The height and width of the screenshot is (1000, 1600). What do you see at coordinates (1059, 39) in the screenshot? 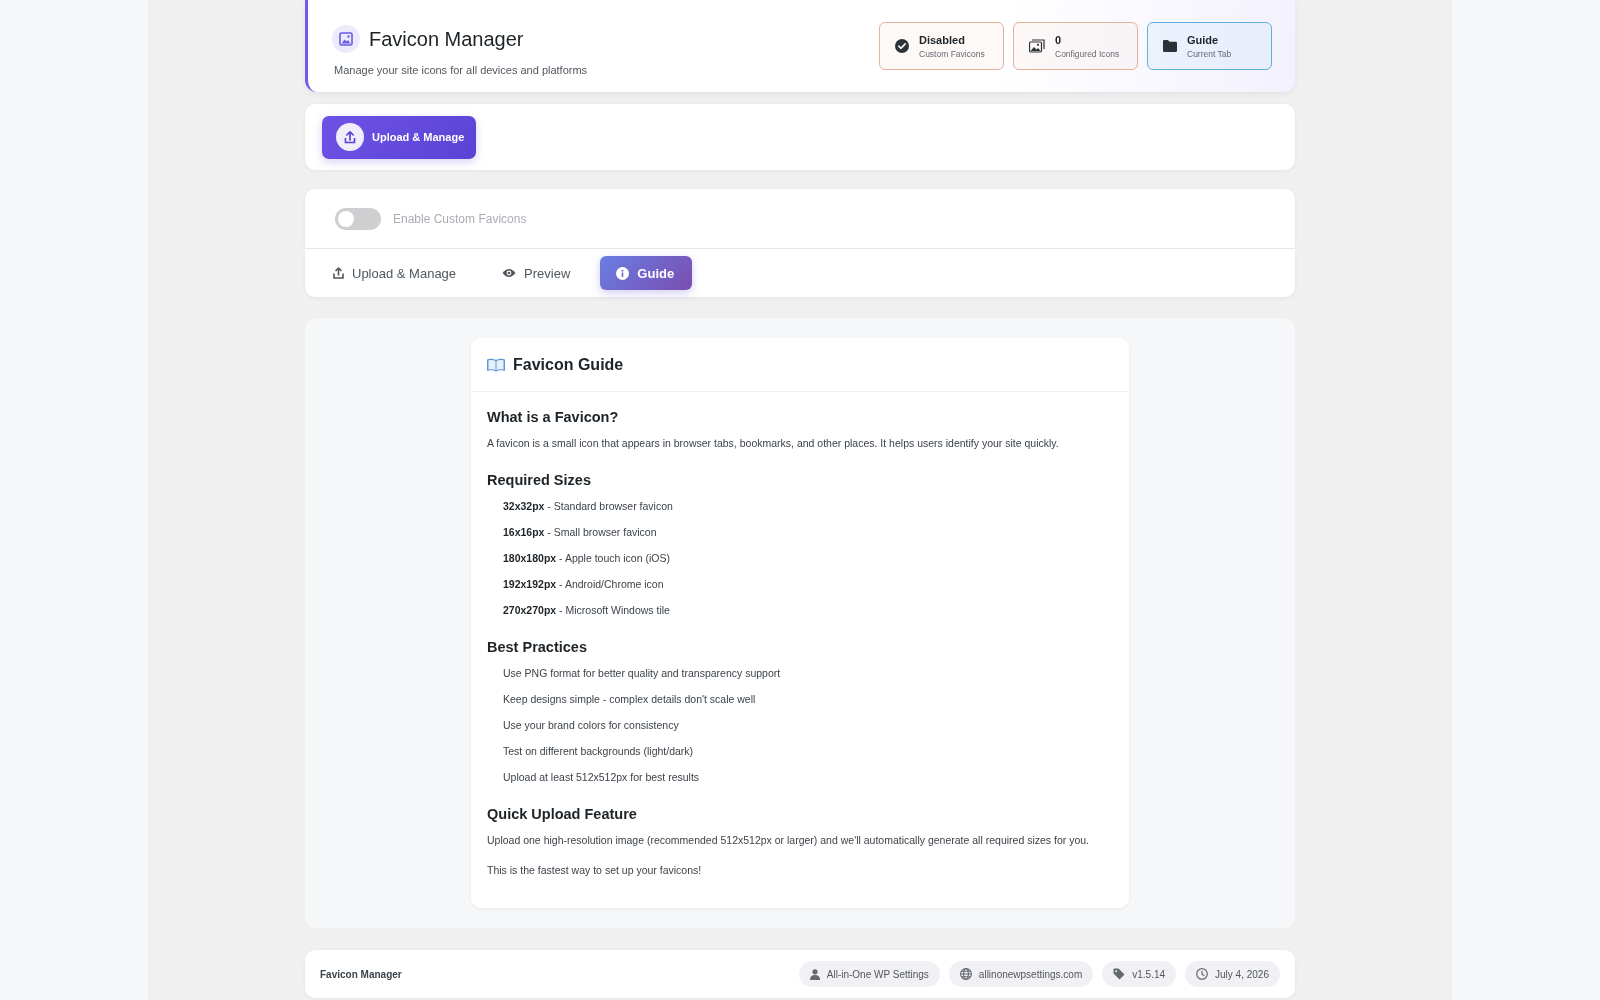
I see `stat-value: 0` at bounding box center [1059, 39].